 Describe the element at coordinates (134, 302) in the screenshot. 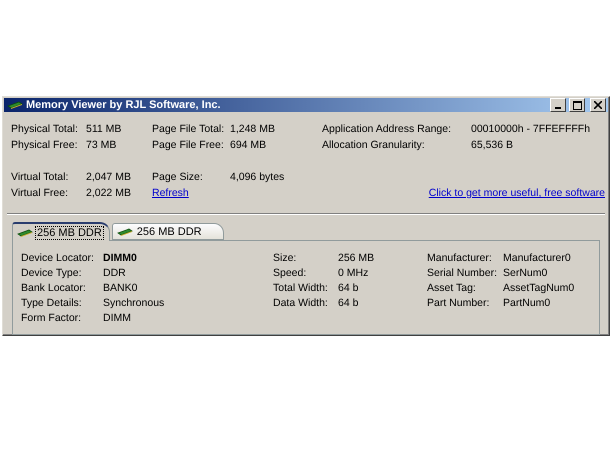

I see `detail-value: Synchronous` at that location.